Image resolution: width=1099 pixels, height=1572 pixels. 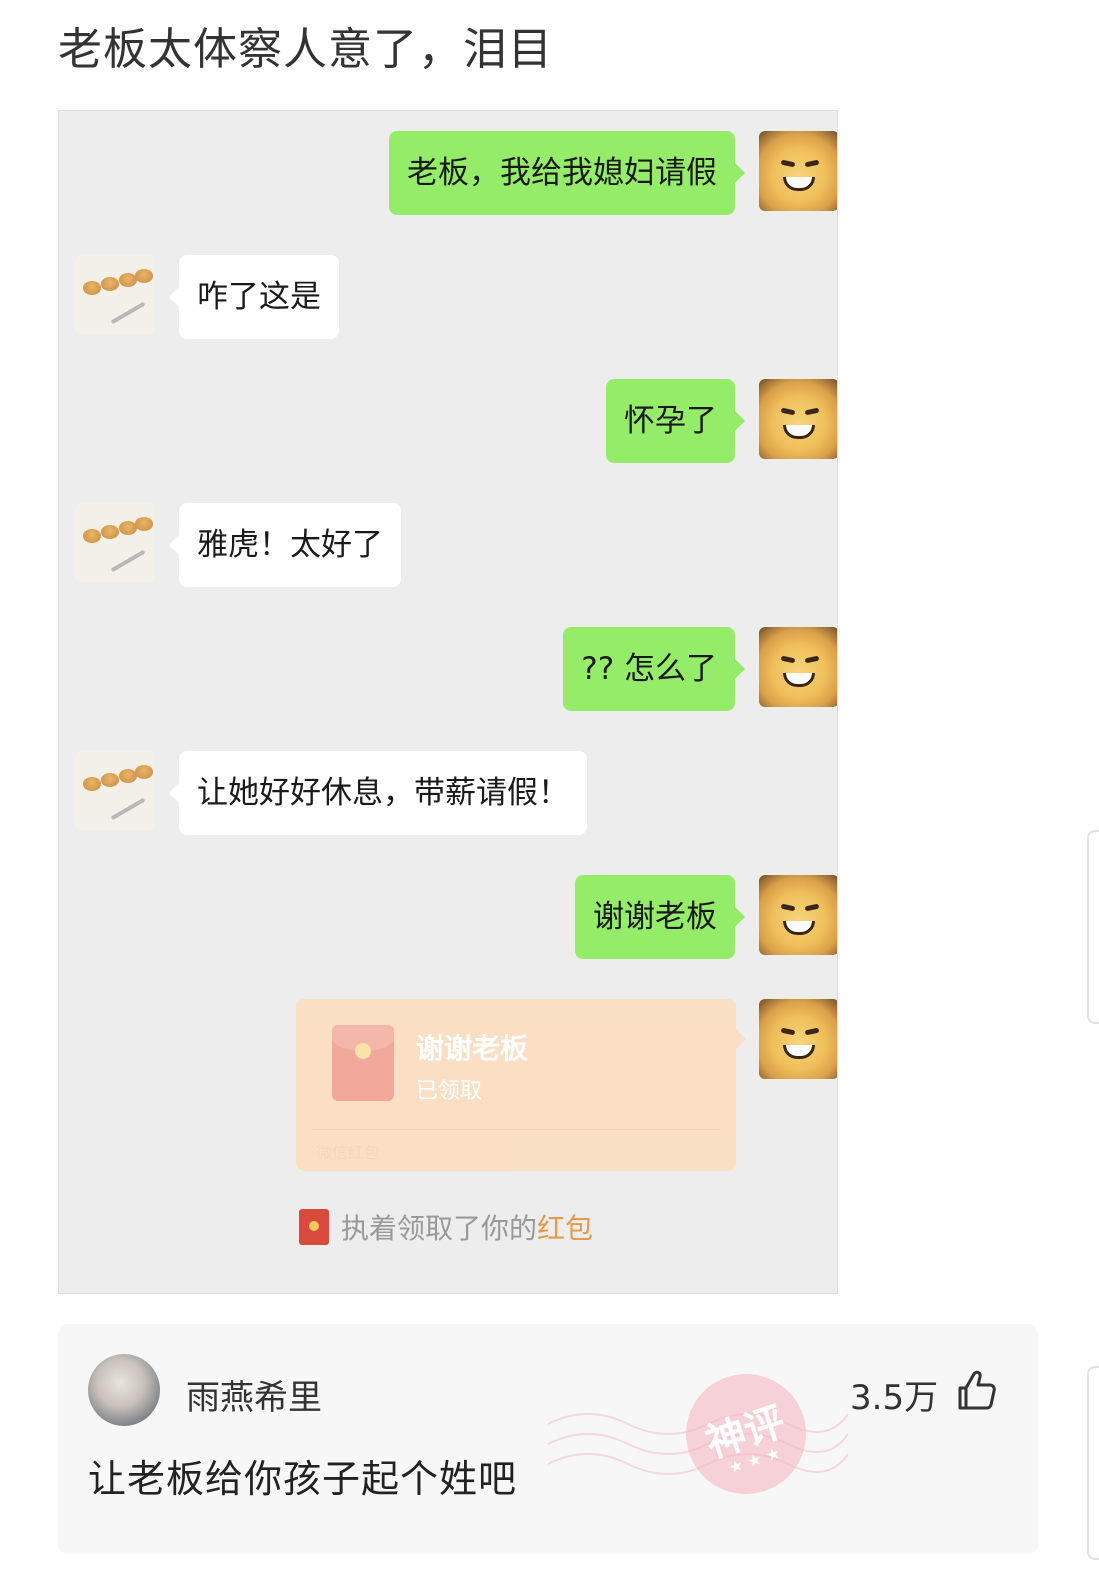 What do you see at coordinates (305, 49) in the screenshot?
I see `post-title: 老板太体察人意了，泪目` at bounding box center [305, 49].